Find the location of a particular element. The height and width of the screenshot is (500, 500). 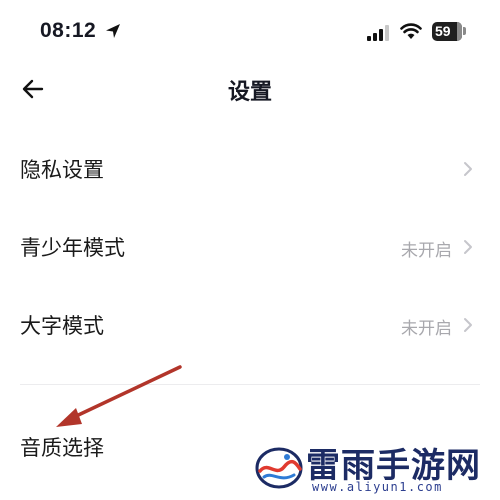

section-divider is located at coordinates (250, 384).